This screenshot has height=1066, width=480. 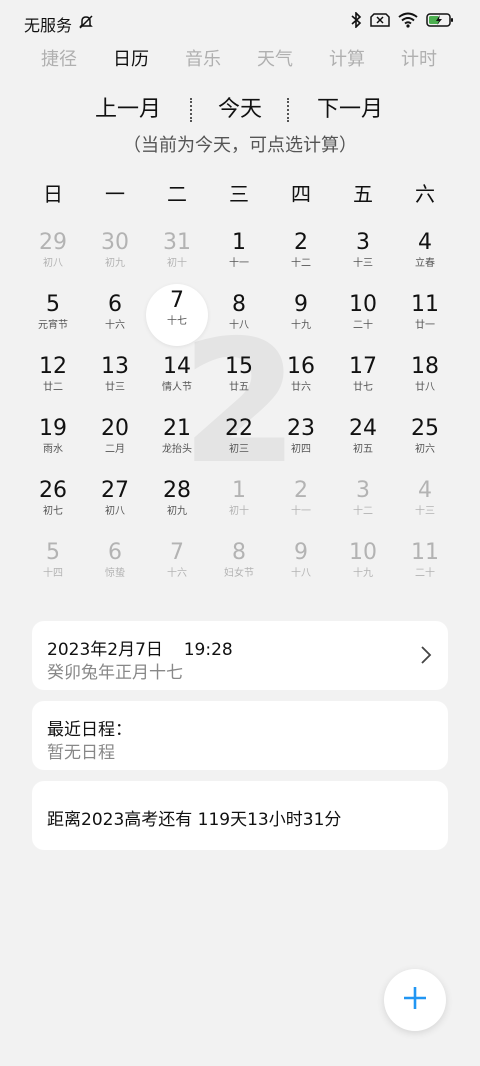 What do you see at coordinates (115, 443) in the screenshot?
I see `calendar-day: 20 二月` at bounding box center [115, 443].